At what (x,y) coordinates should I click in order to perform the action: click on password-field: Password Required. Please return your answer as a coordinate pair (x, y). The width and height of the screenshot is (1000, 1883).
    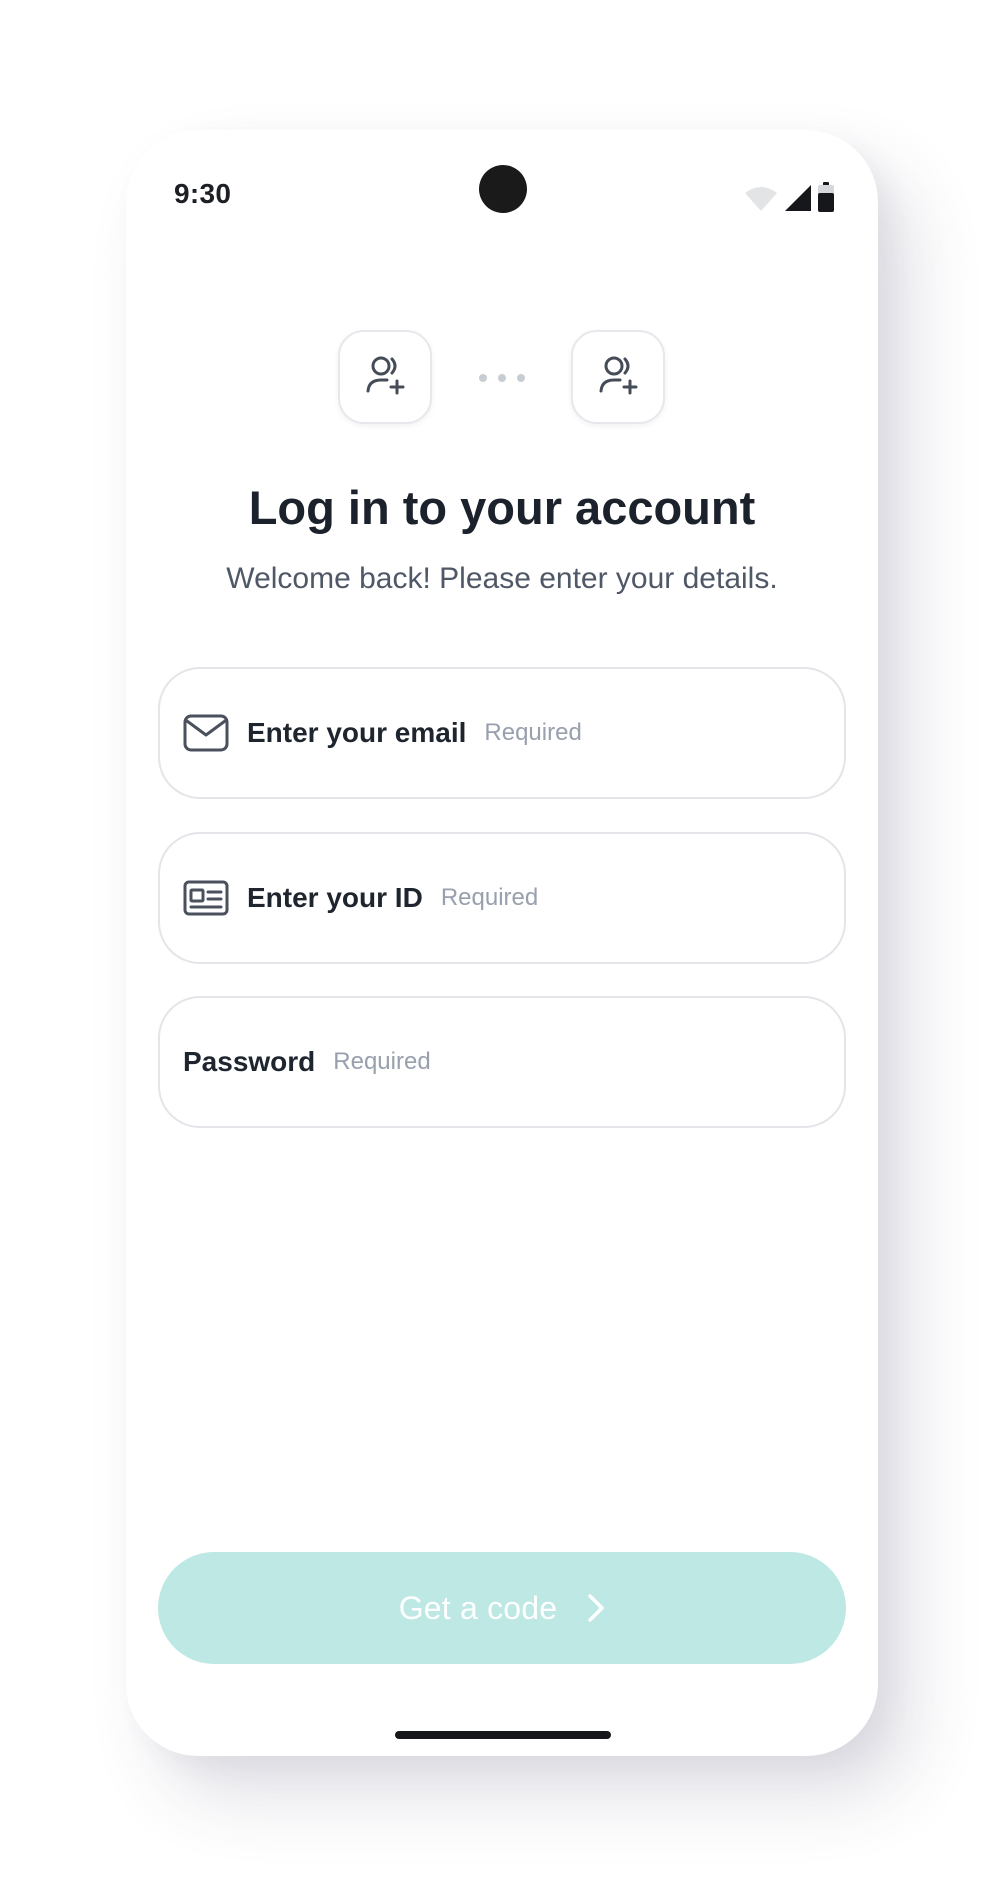
    Looking at the image, I should click on (502, 1062).